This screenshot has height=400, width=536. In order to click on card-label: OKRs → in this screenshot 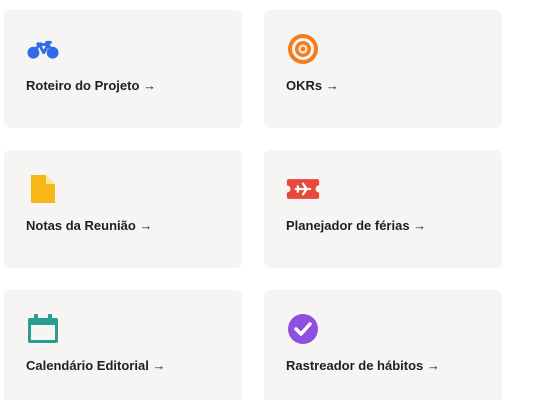, I will do `click(312, 85)`.